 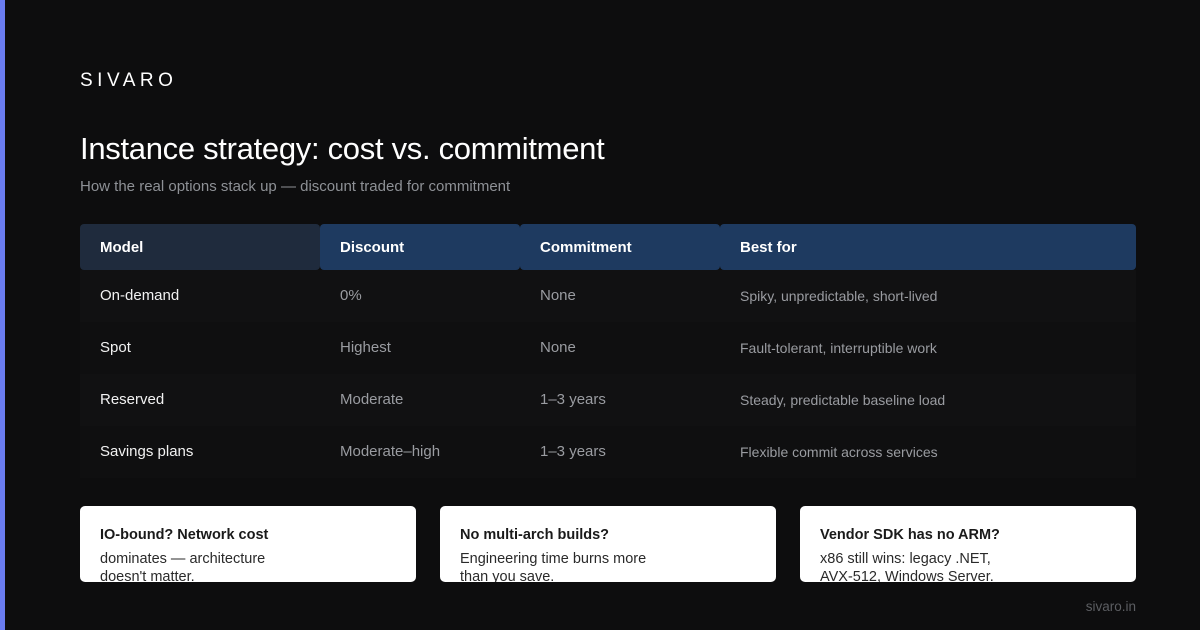 What do you see at coordinates (843, 400) in the screenshot?
I see `cell-best-for: Steady, predictable baseline load` at bounding box center [843, 400].